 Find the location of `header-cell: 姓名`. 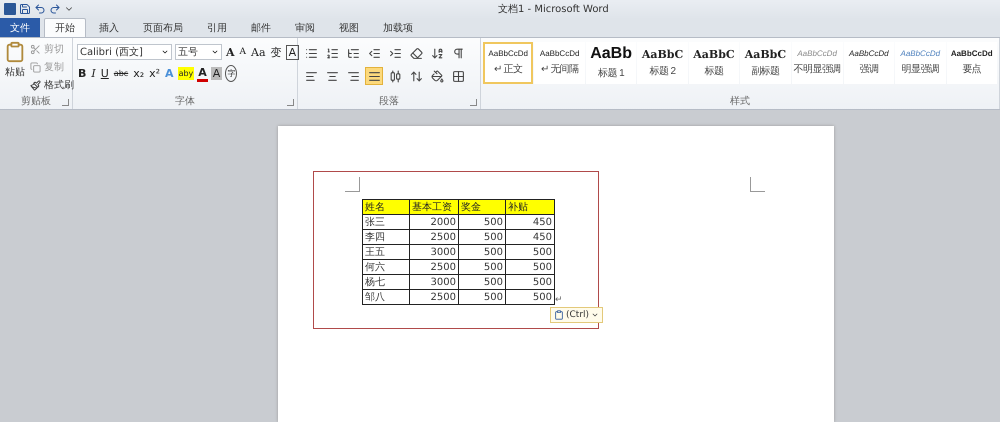

header-cell: 姓名 is located at coordinates (386, 207).